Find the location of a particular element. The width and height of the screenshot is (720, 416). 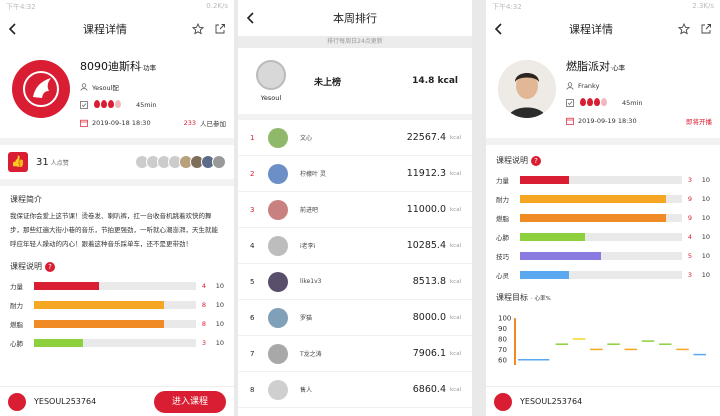

rank-kcal: 11912.3 is located at coordinates (426, 173).